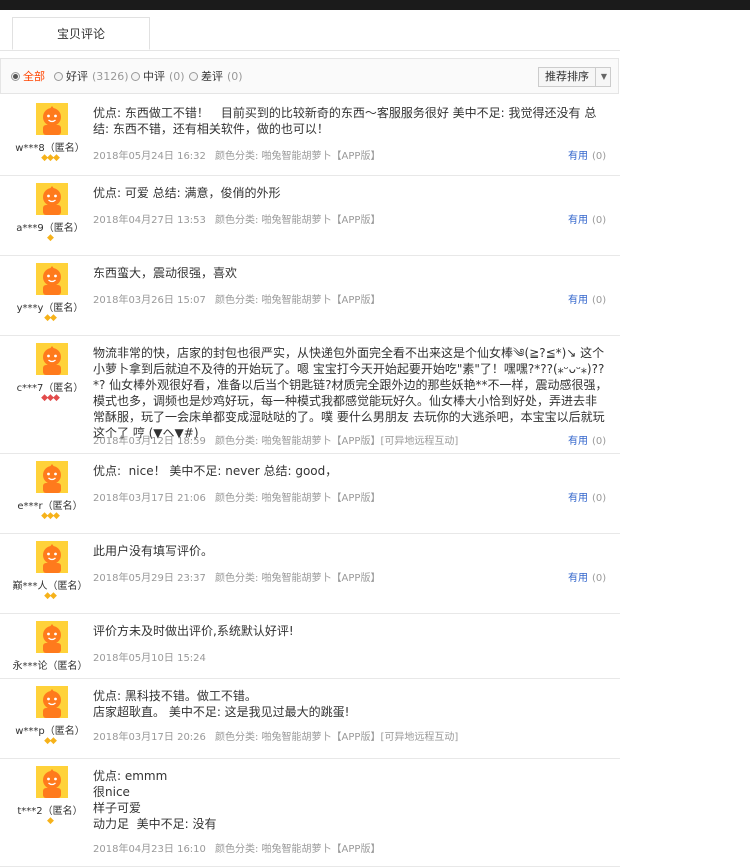 This screenshot has height=867, width=750. I want to click on filter-bad: 差评 (0), so click(216, 77).